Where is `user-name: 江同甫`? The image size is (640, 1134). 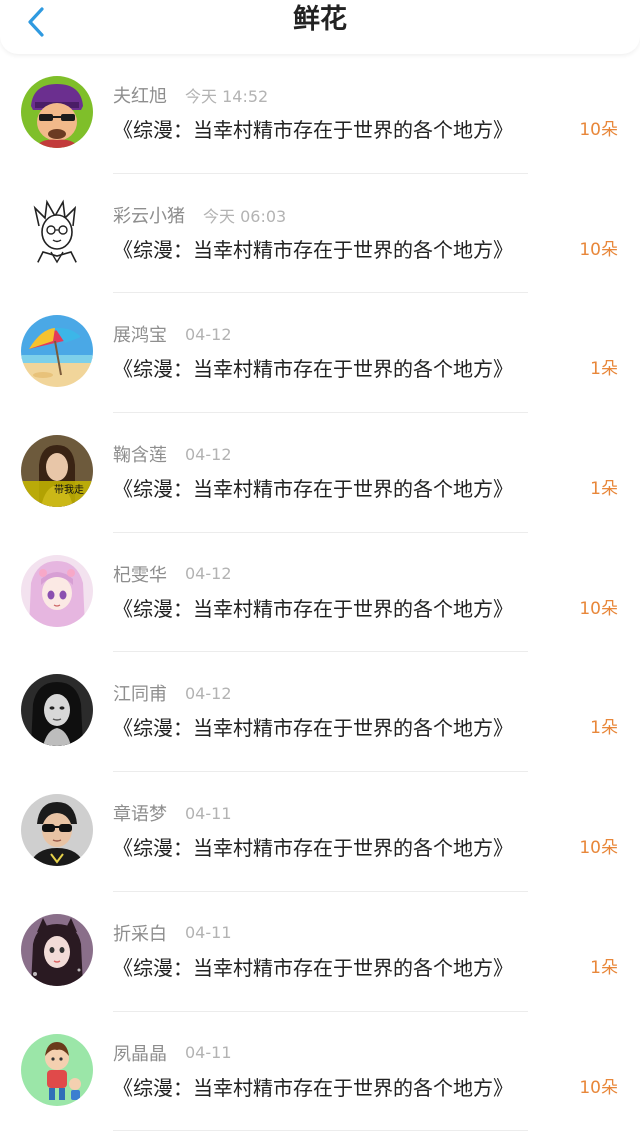 user-name: 江同甫 is located at coordinates (140, 693).